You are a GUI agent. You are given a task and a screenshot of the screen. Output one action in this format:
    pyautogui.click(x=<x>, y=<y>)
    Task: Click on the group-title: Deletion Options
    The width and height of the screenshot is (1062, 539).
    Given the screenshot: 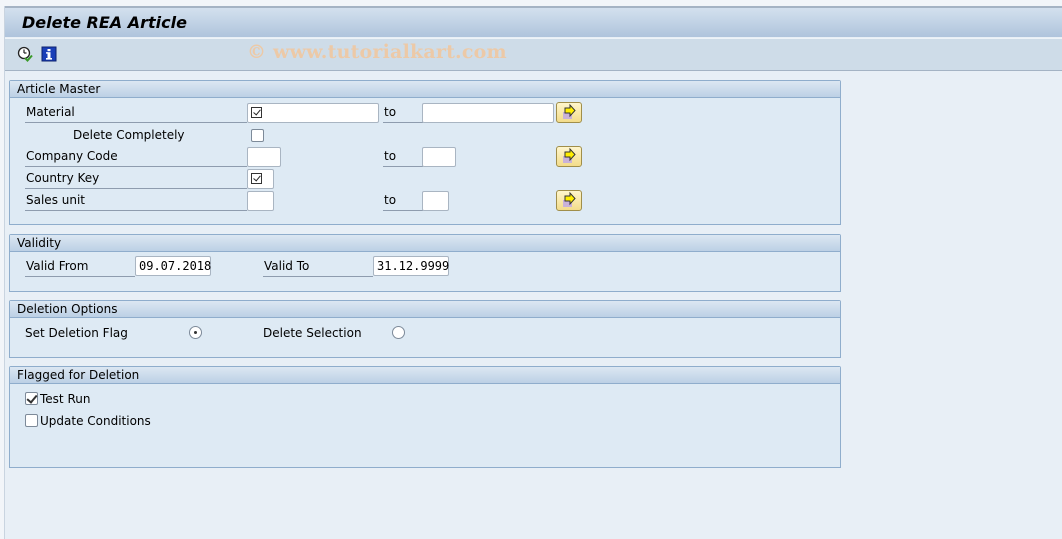 What is the action you would take?
    pyautogui.click(x=425, y=309)
    